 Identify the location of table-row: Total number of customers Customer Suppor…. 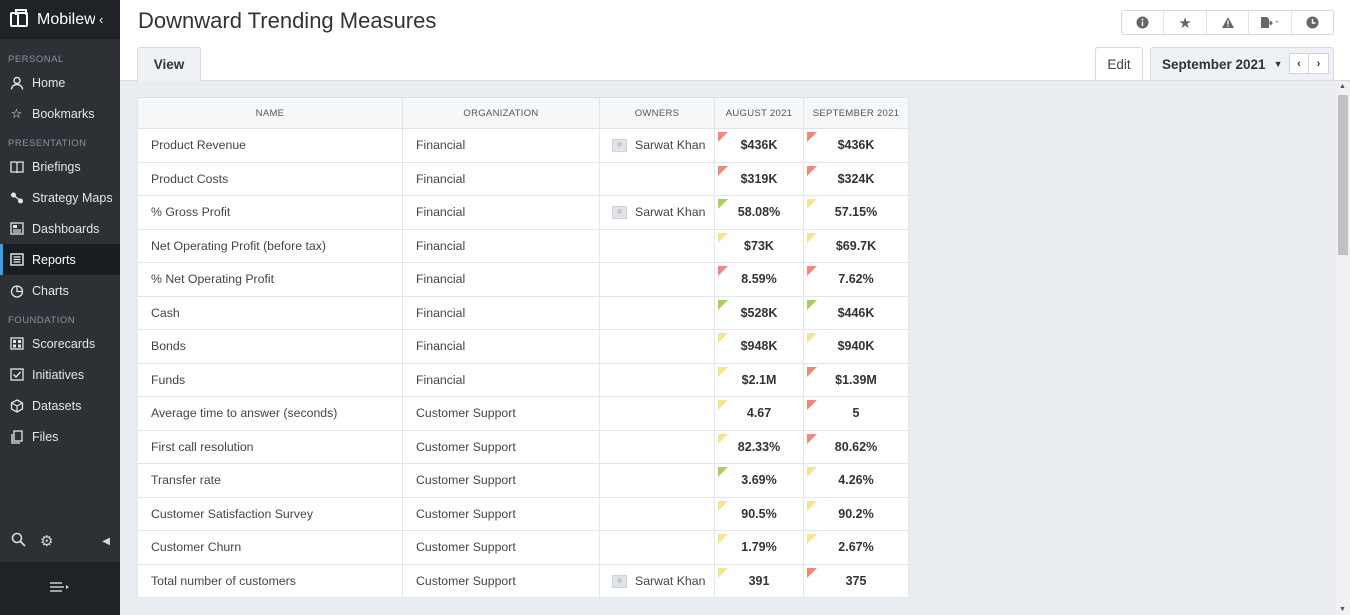
(523, 580).